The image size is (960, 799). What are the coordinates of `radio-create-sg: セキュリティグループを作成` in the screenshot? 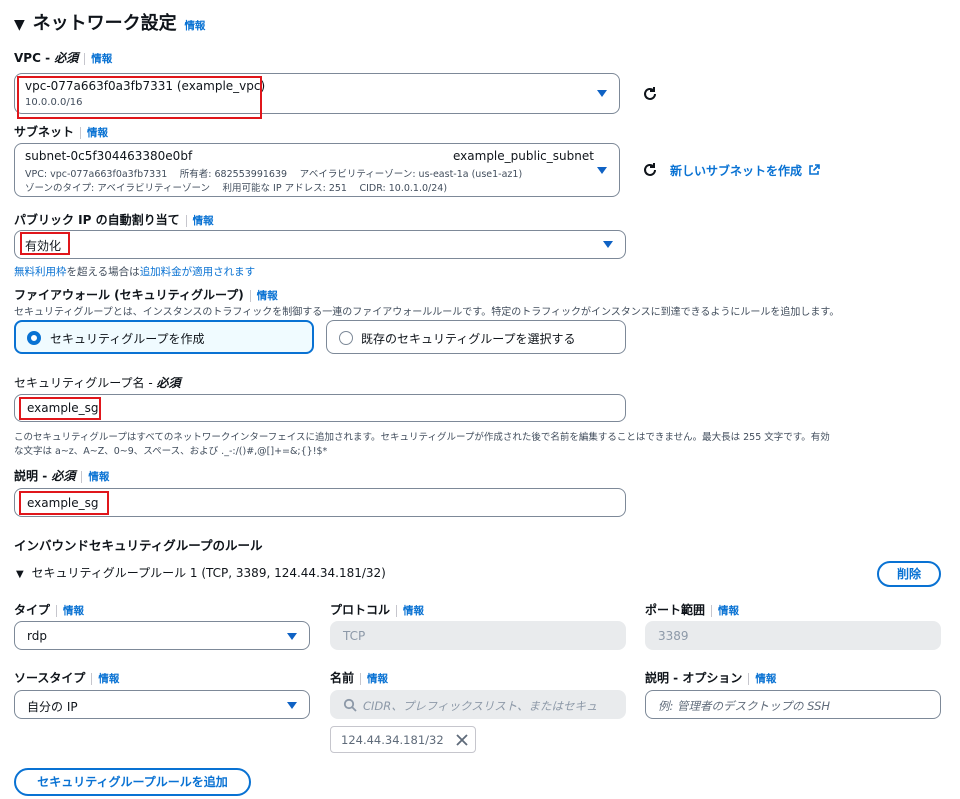 It's located at (164, 337).